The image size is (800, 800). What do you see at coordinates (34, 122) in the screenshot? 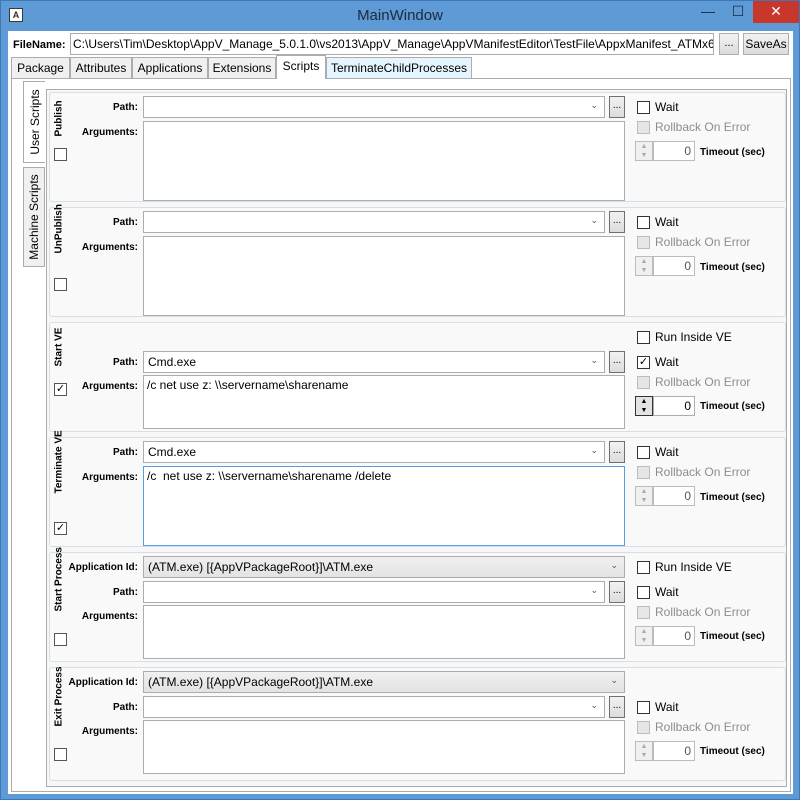
I see `subtab-user-scripts: User Scripts` at bounding box center [34, 122].